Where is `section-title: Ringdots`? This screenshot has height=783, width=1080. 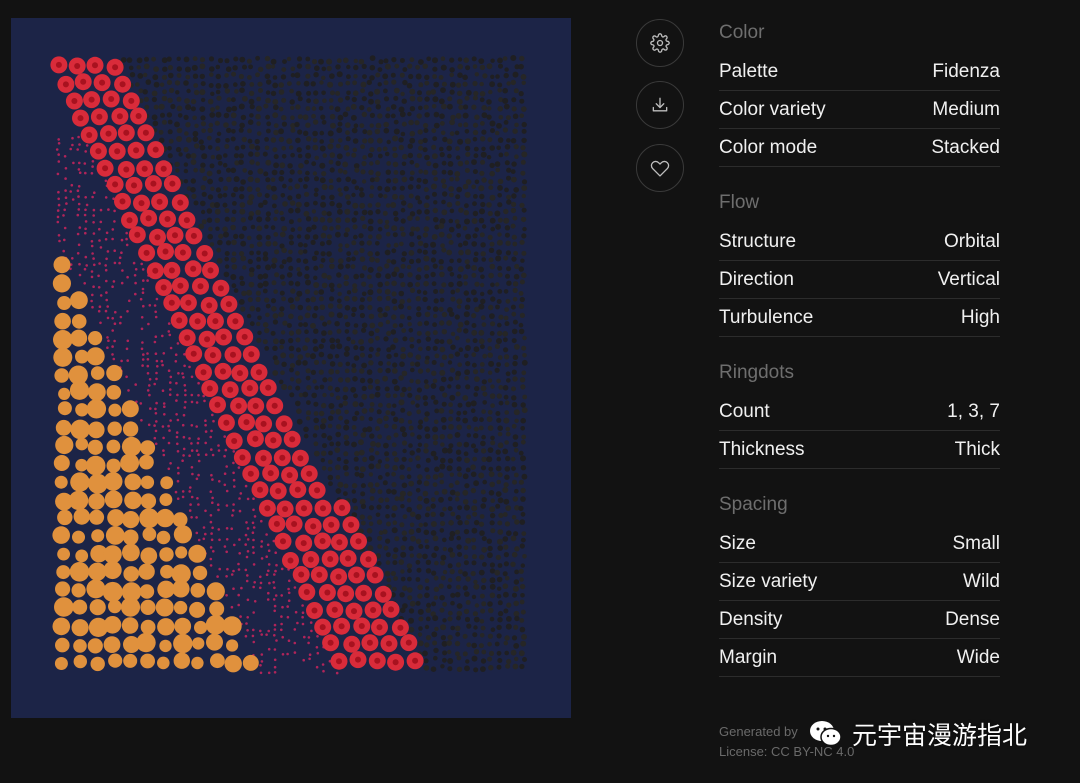 section-title: Ringdots is located at coordinates (756, 372).